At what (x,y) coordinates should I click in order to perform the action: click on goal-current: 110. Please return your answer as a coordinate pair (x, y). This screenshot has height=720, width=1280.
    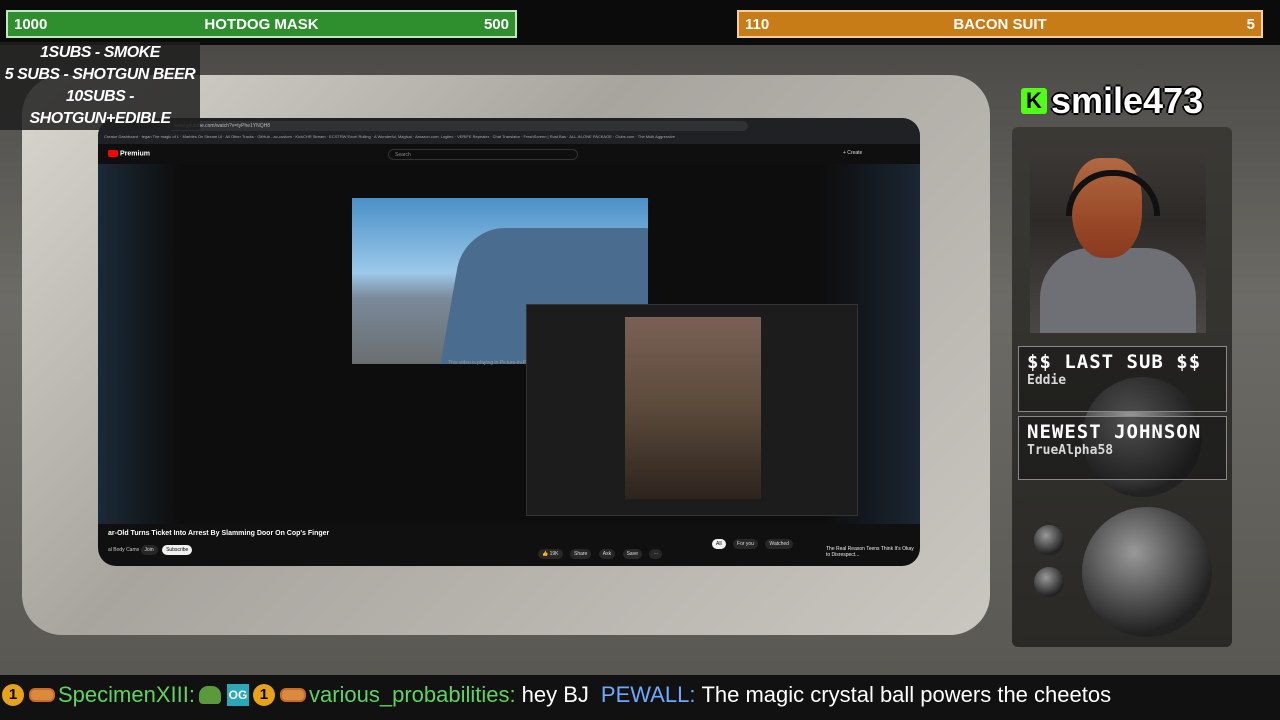
    Looking at the image, I should click on (757, 24).